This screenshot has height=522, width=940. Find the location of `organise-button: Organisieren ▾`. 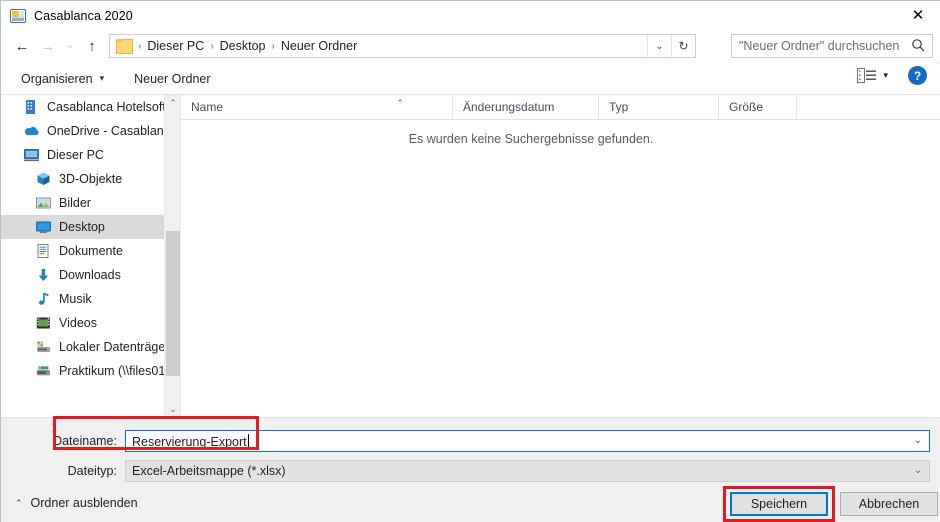

organise-button: Organisieren ▾ is located at coordinates (62, 79).